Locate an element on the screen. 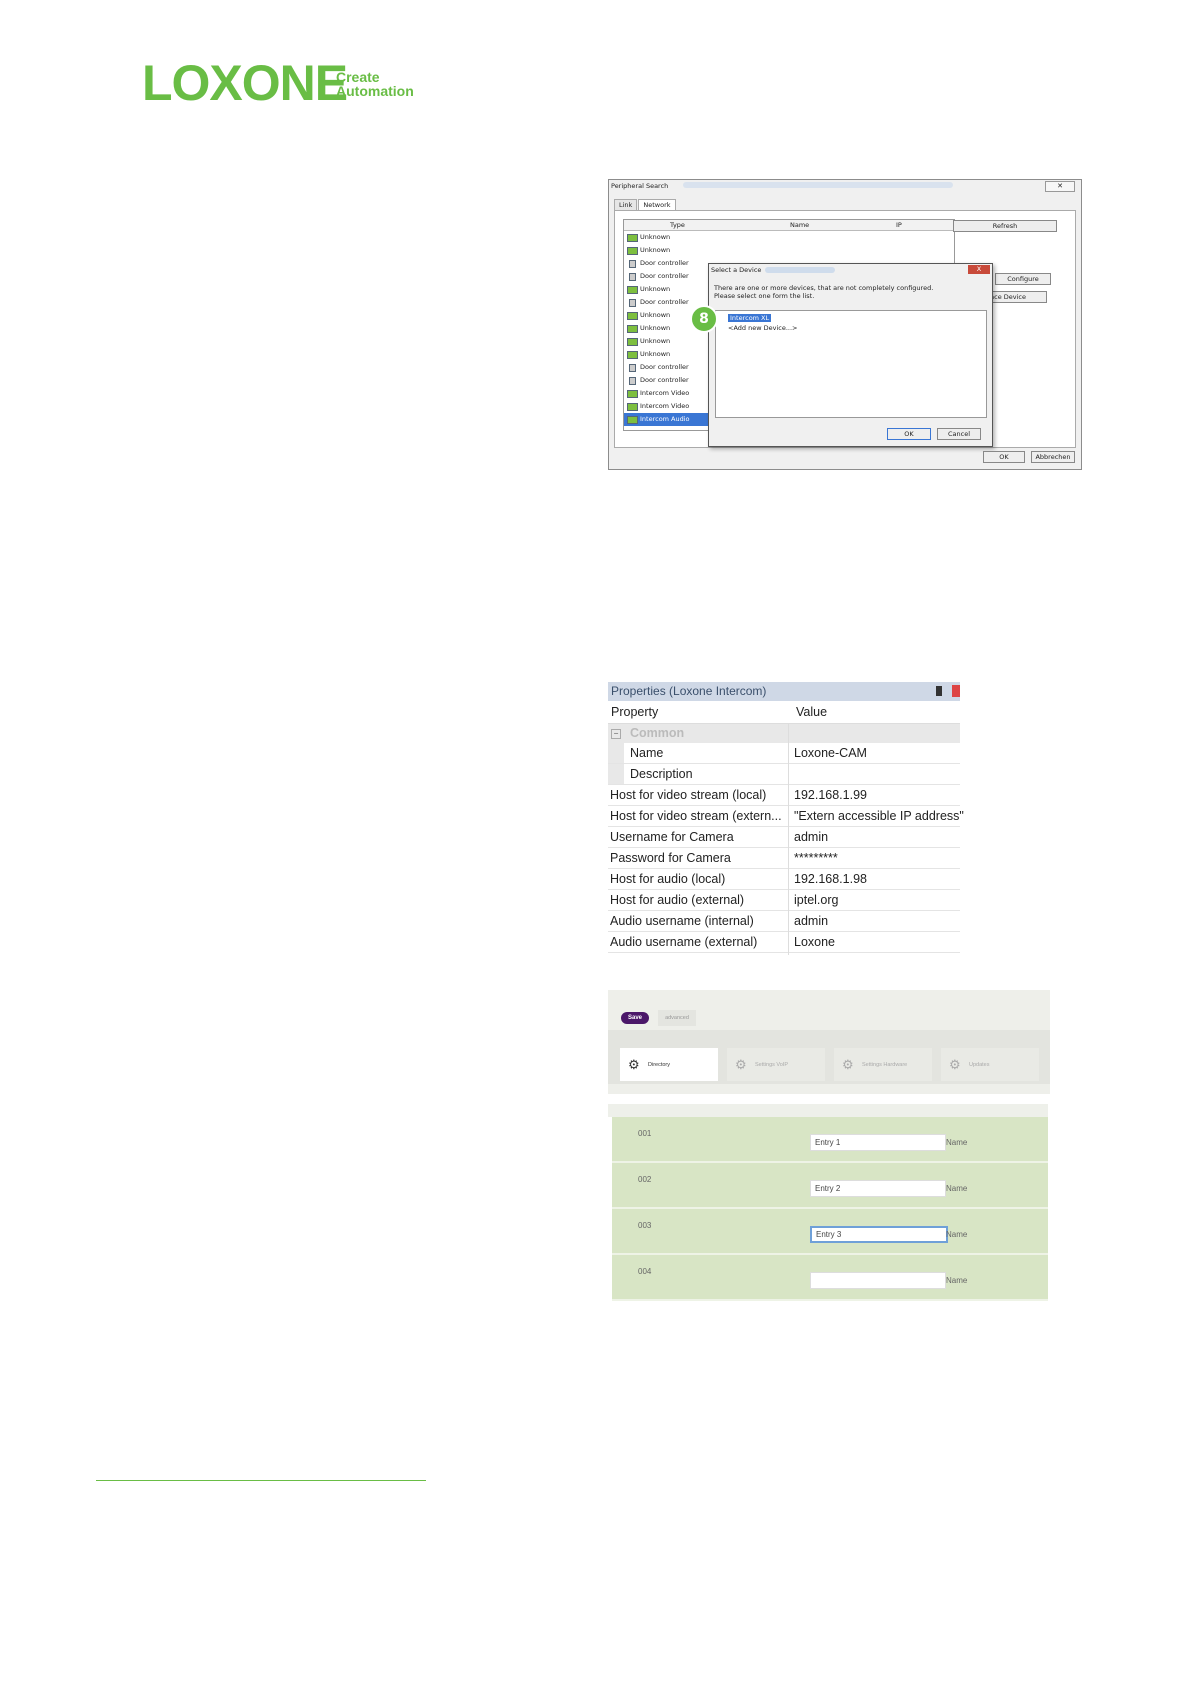 The image size is (1190, 1682). group-label: Common is located at coordinates (657, 733).